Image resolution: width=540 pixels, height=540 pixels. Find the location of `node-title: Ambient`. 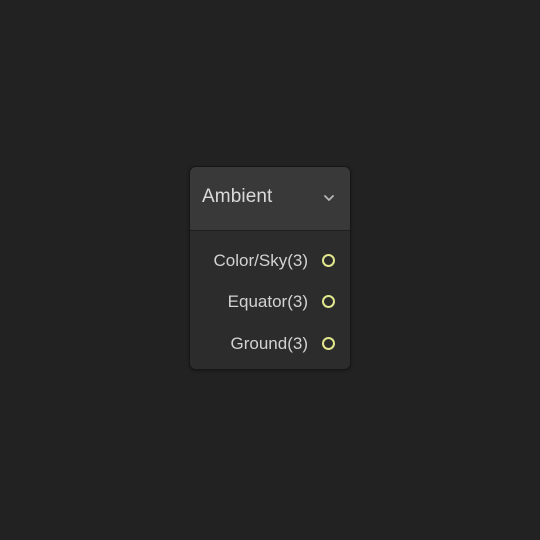

node-title: Ambient is located at coordinates (237, 196).